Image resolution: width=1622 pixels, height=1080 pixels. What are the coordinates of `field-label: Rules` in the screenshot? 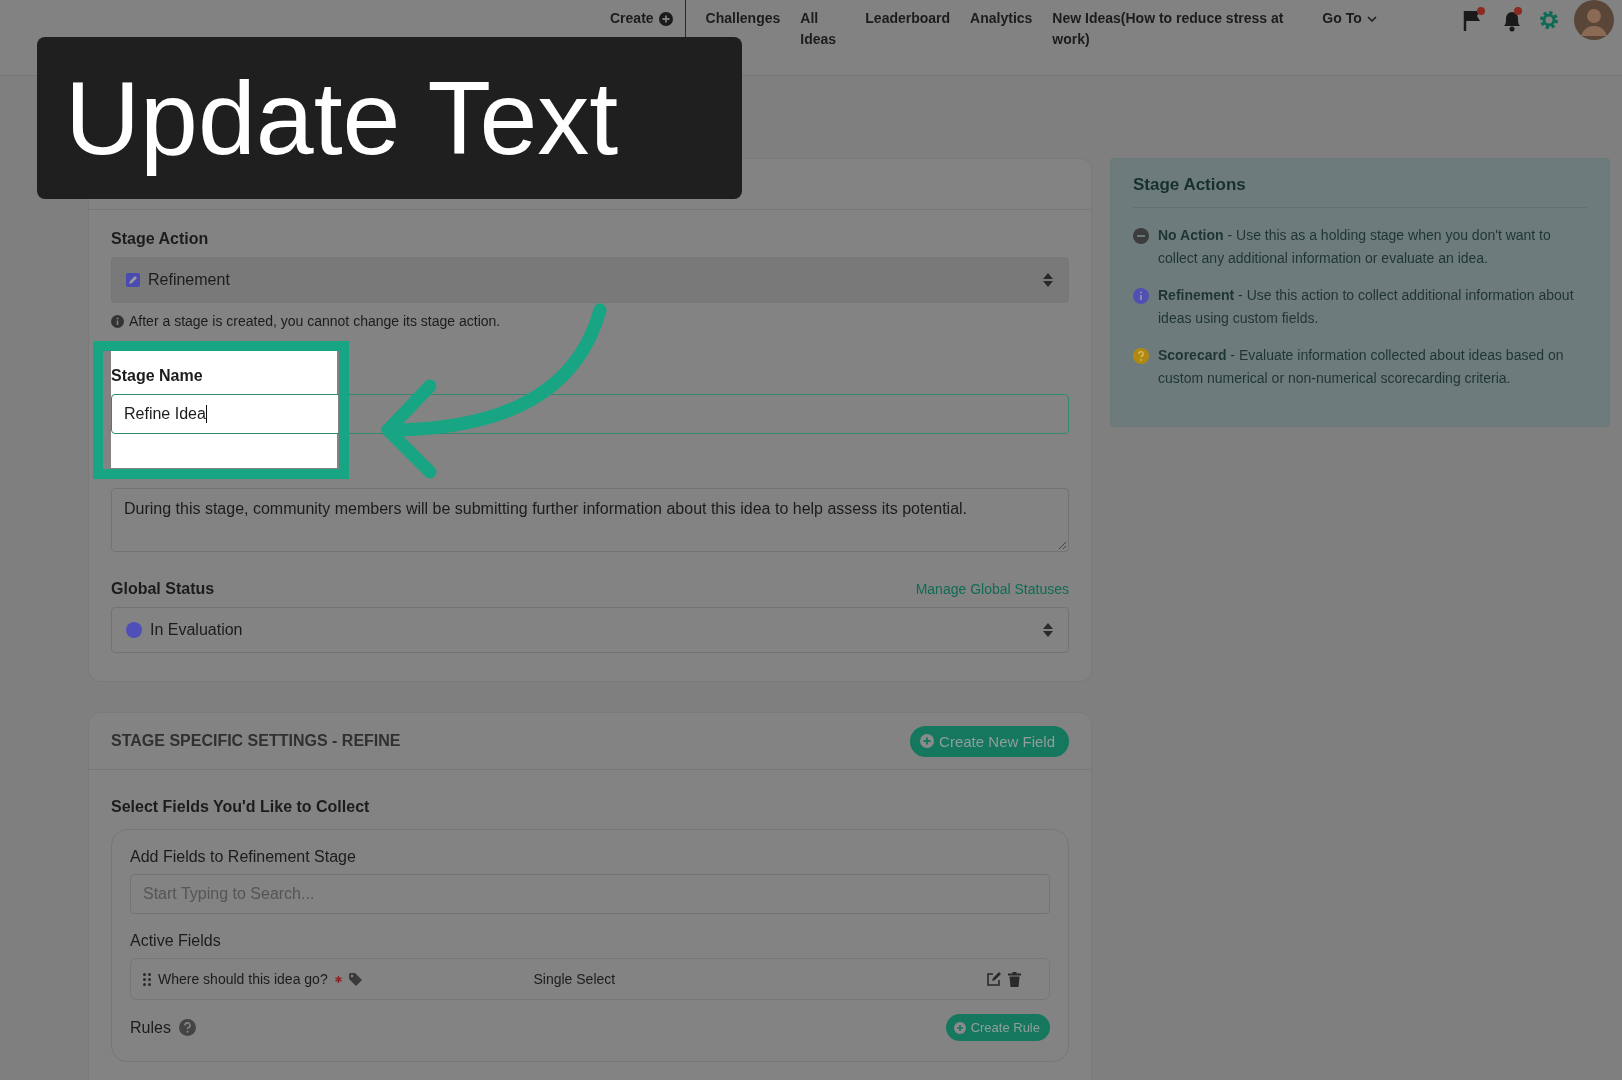 It's located at (150, 1027).